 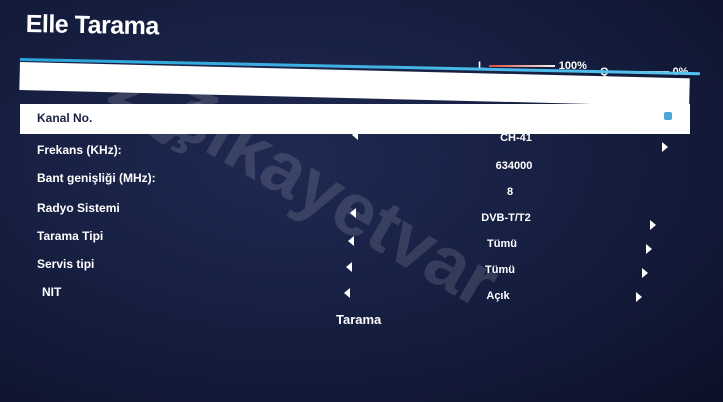 What do you see at coordinates (66, 264) in the screenshot?
I see `row-label: Servis tipi` at bounding box center [66, 264].